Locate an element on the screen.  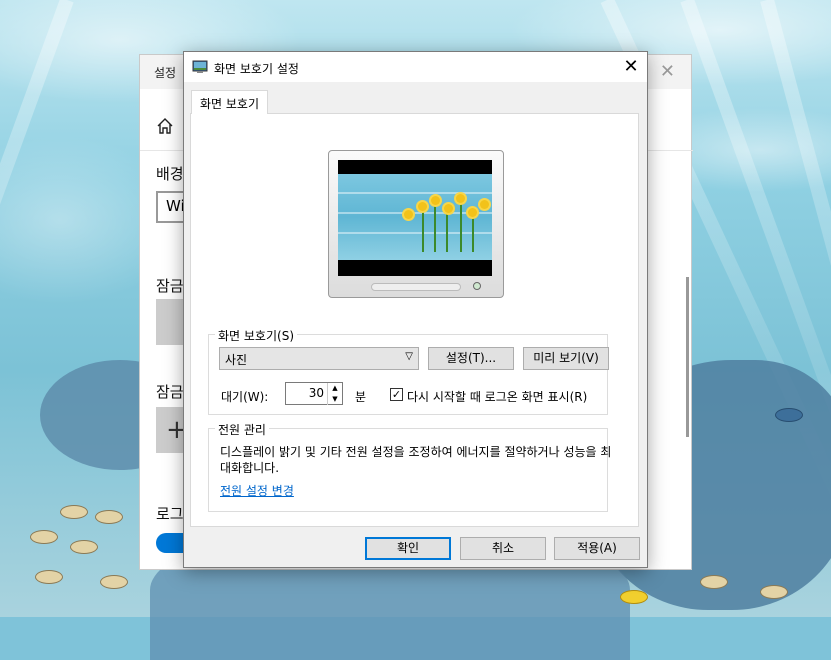
lock-heading-2: 잠금 is located at coordinates (170, 392).